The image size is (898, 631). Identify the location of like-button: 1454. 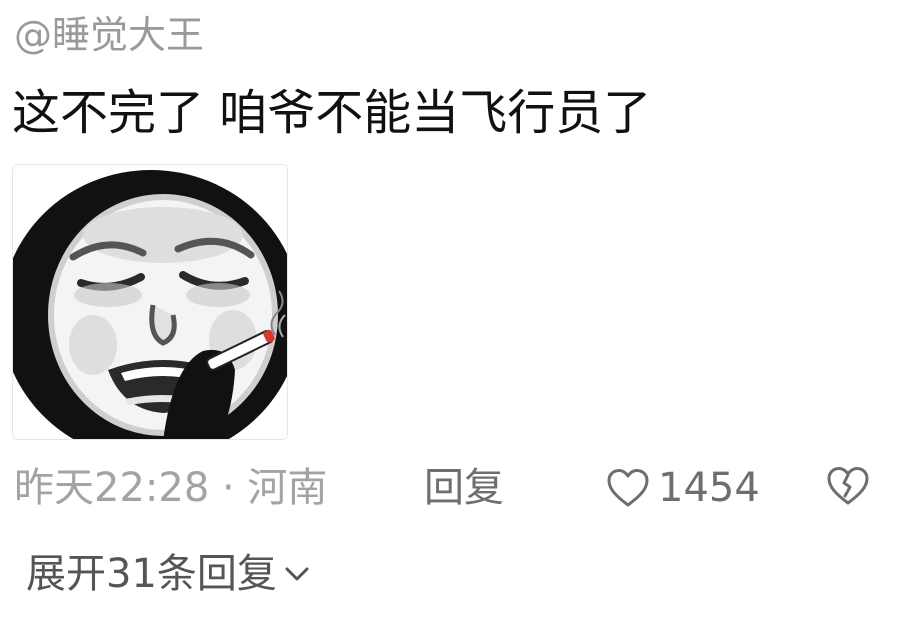
(683, 488).